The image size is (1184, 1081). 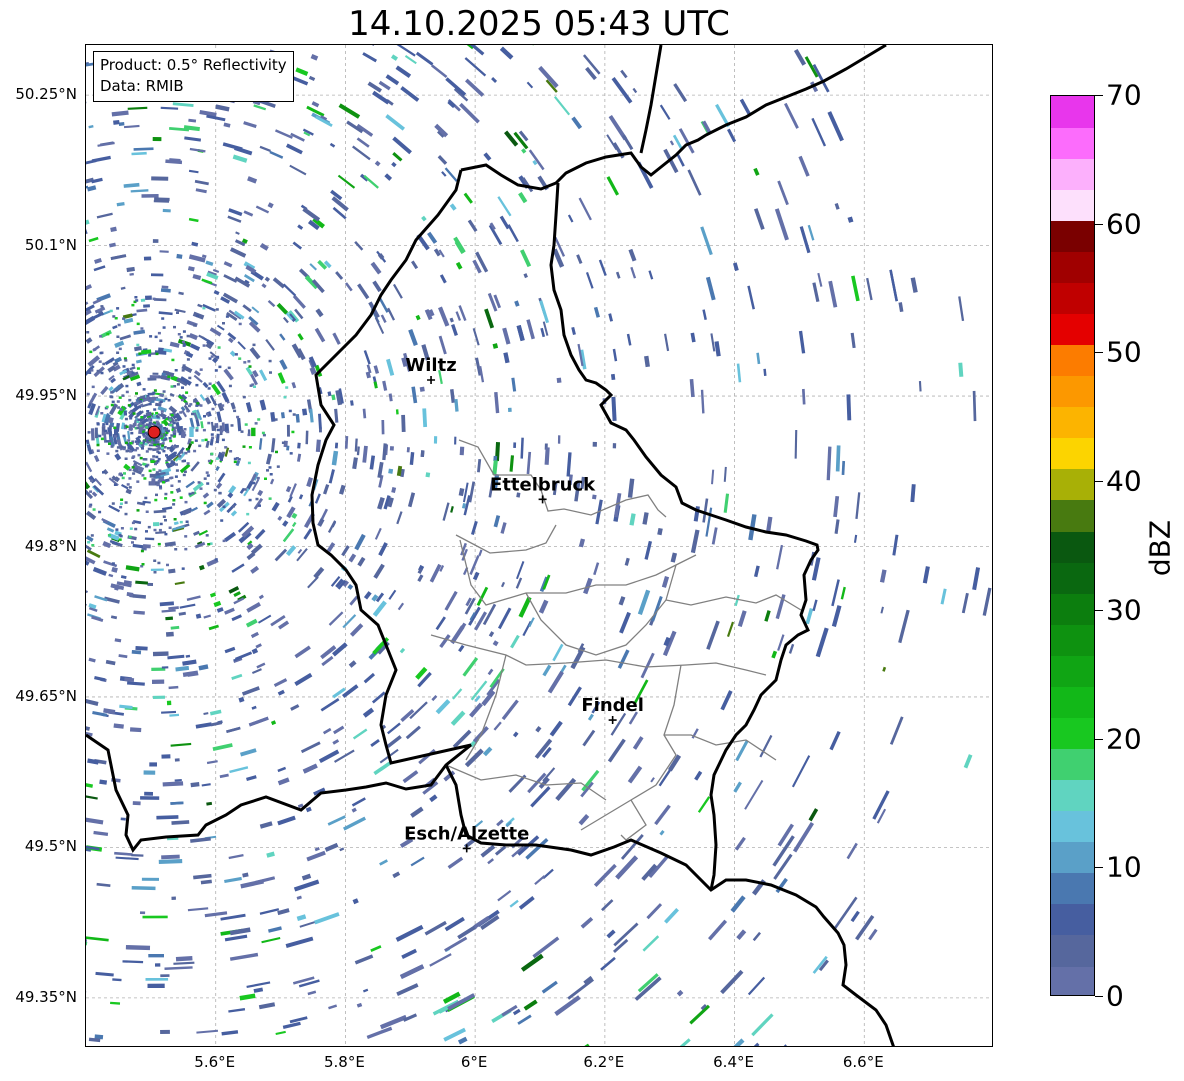 I want to click on radar-site-marker, so click(x=154, y=432).